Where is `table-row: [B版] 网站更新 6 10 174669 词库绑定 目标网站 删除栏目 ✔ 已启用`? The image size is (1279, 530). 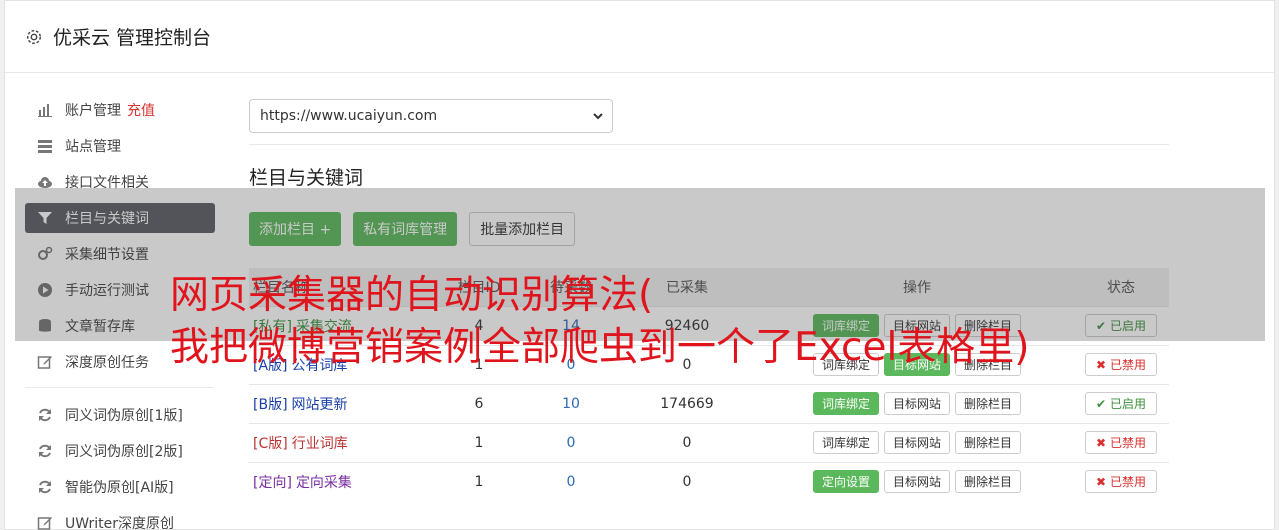
table-row: [B版] 网站更新 6 10 174669 词库绑定 目标网站 删除栏目 ✔ 已启用 is located at coordinates (709, 403).